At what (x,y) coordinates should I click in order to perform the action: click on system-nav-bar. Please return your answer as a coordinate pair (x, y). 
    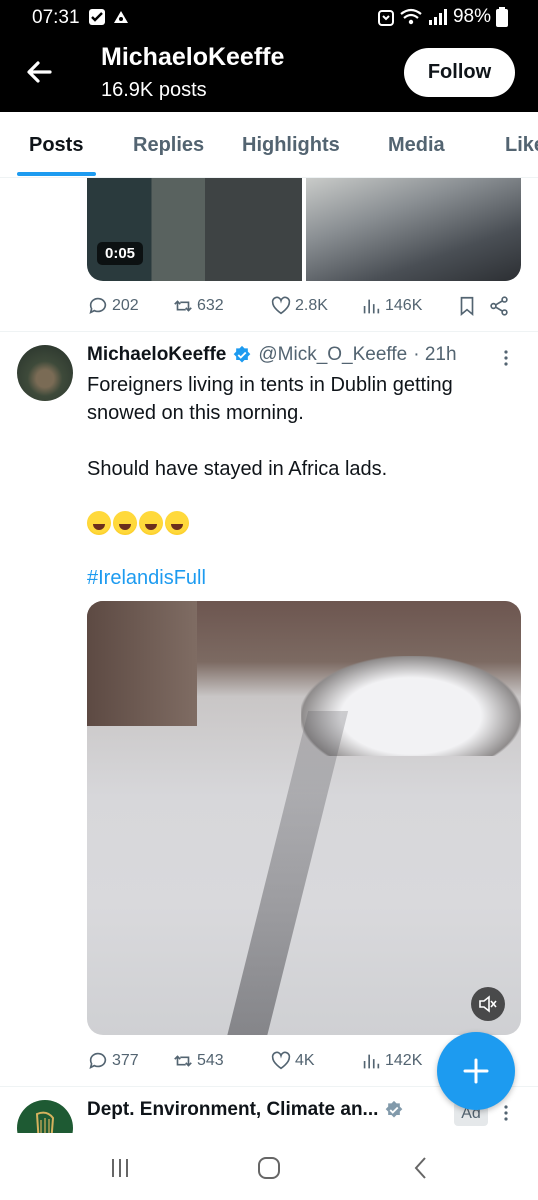
    Looking at the image, I should click on (269, 1166).